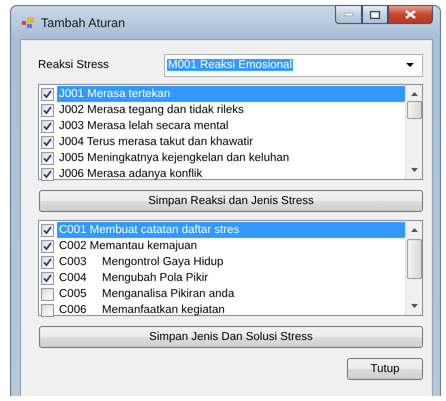 This screenshot has width=446, height=401. What do you see at coordinates (231, 201) in the screenshot?
I see `save-reaksi-button: Simpan Reaksi dan Jenis Stress` at bounding box center [231, 201].